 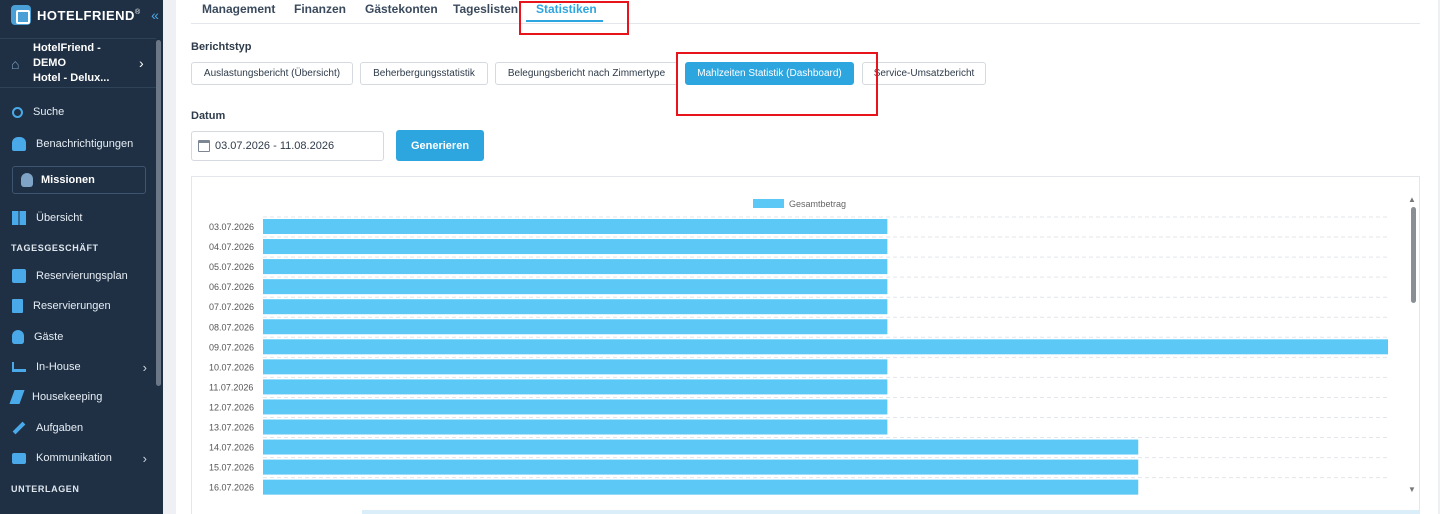 What do you see at coordinates (231, 468) in the screenshot?
I see `category-label: 15.07.2026` at bounding box center [231, 468].